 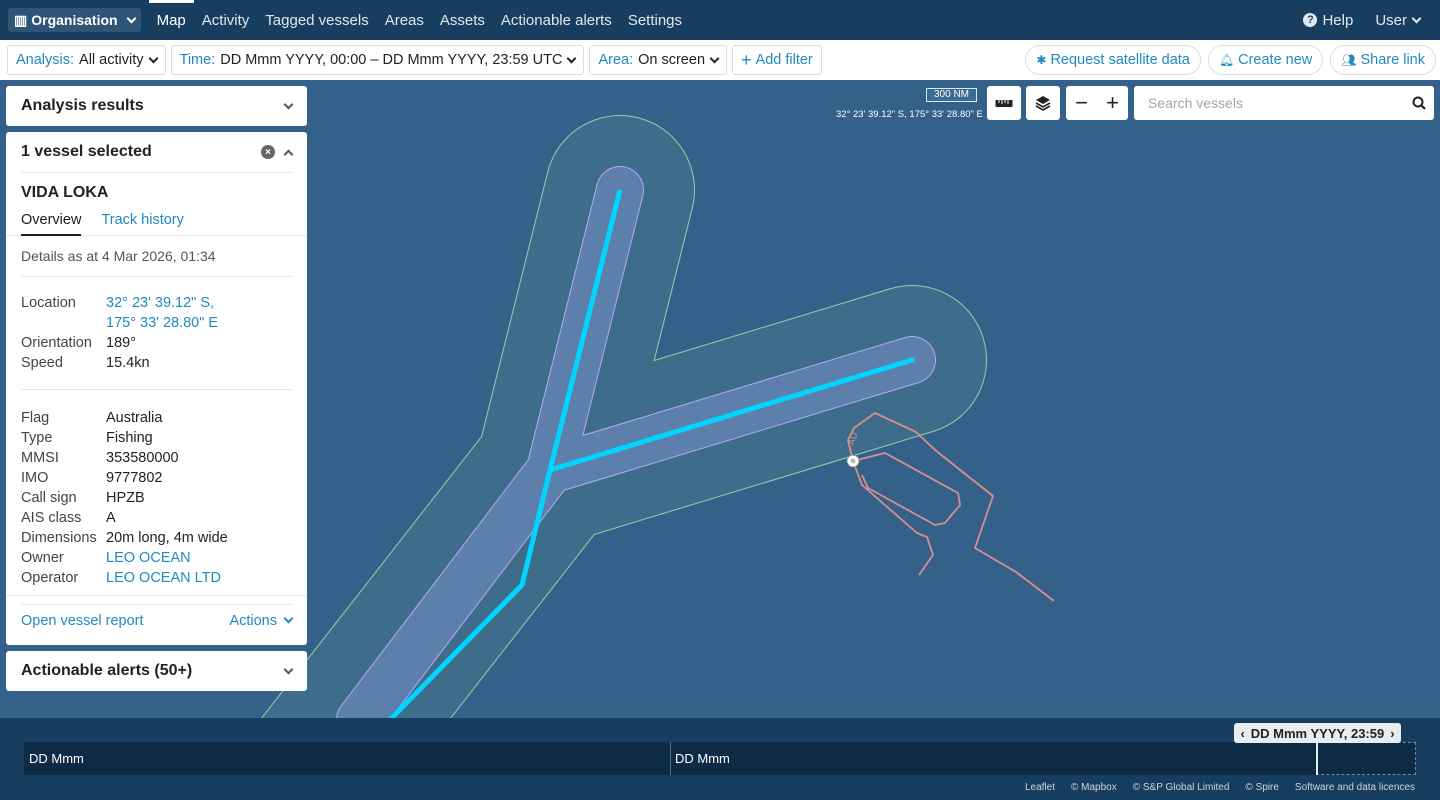 What do you see at coordinates (1338, 20) in the screenshot?
I see `help-label: Help` at bounding box center [1338, 20].